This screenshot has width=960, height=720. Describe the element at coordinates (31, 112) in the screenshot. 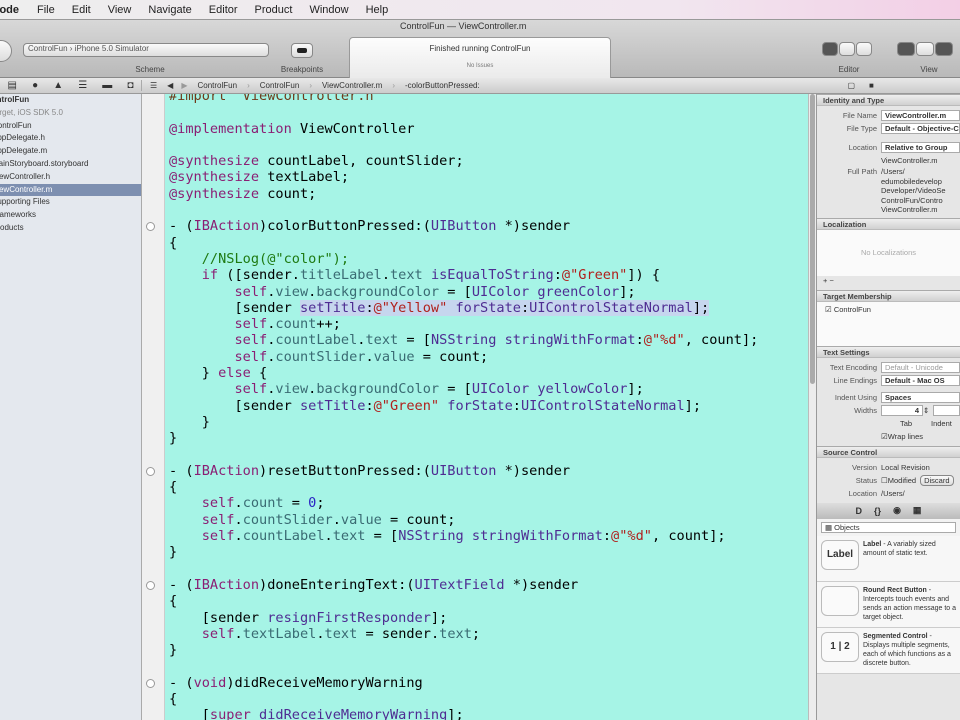

I see `navigator-item-label: 1 target, iOS SDK 5.0` at that location.